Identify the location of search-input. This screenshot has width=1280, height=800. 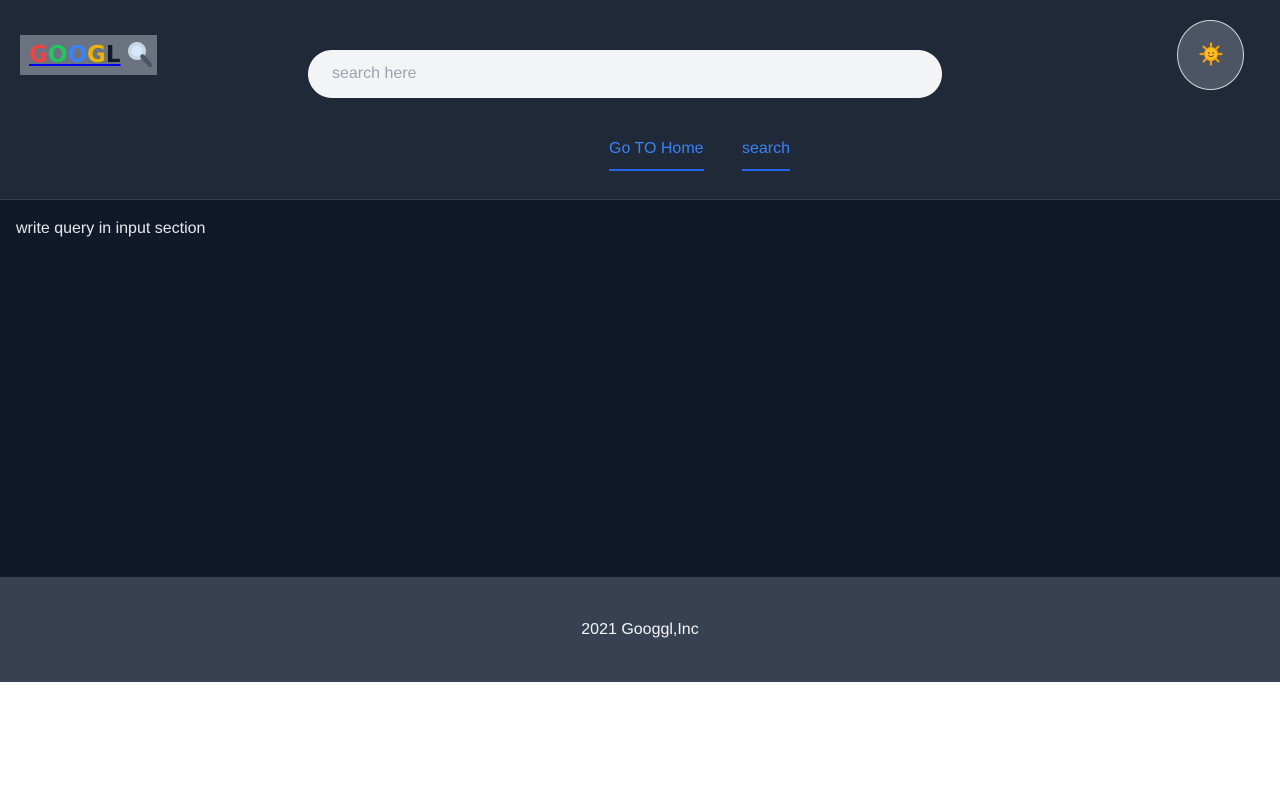
(625, 74).